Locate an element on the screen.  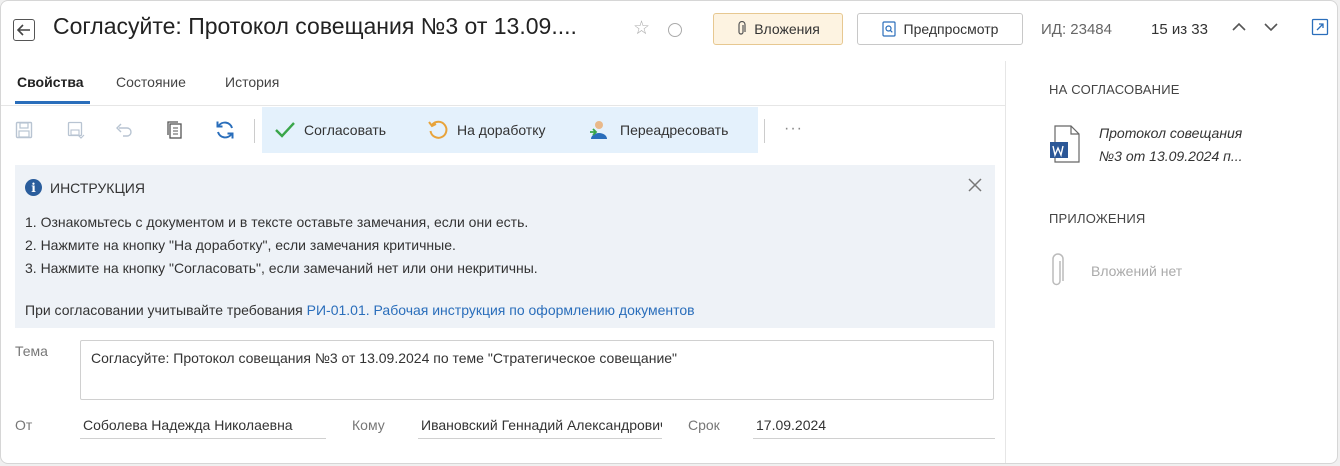
redirect-button: Переадресовать is located at coordinates (658, 130).